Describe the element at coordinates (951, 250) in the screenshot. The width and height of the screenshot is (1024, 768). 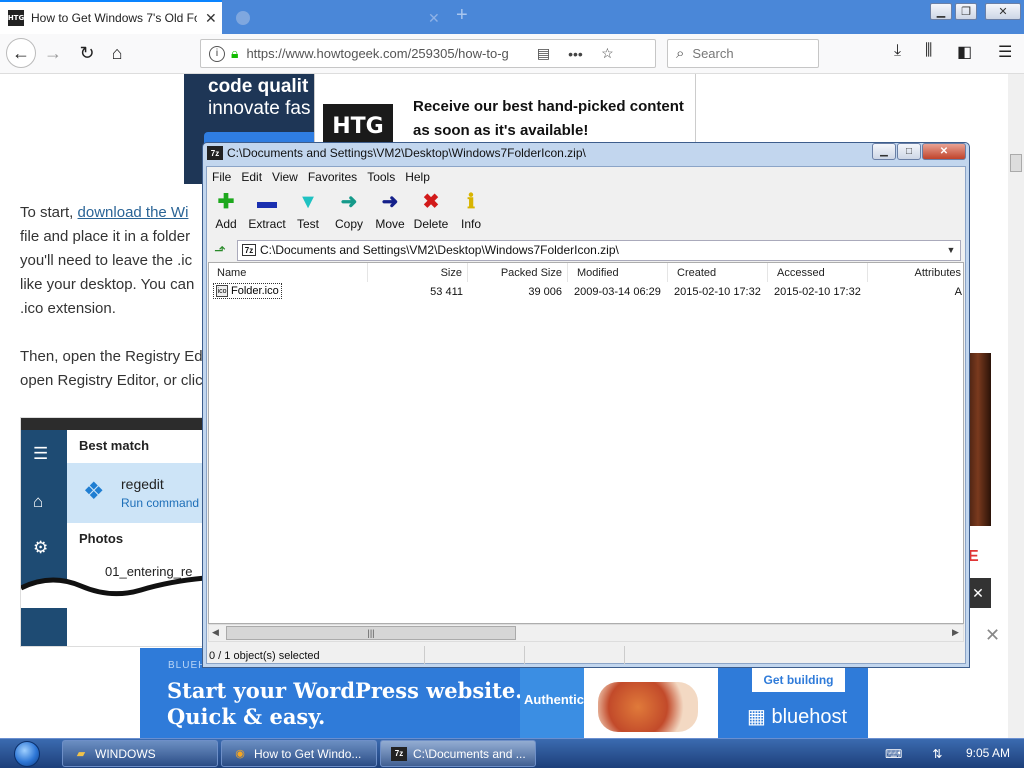
I see `dropdown-arrow-icon: ▼` at that location.